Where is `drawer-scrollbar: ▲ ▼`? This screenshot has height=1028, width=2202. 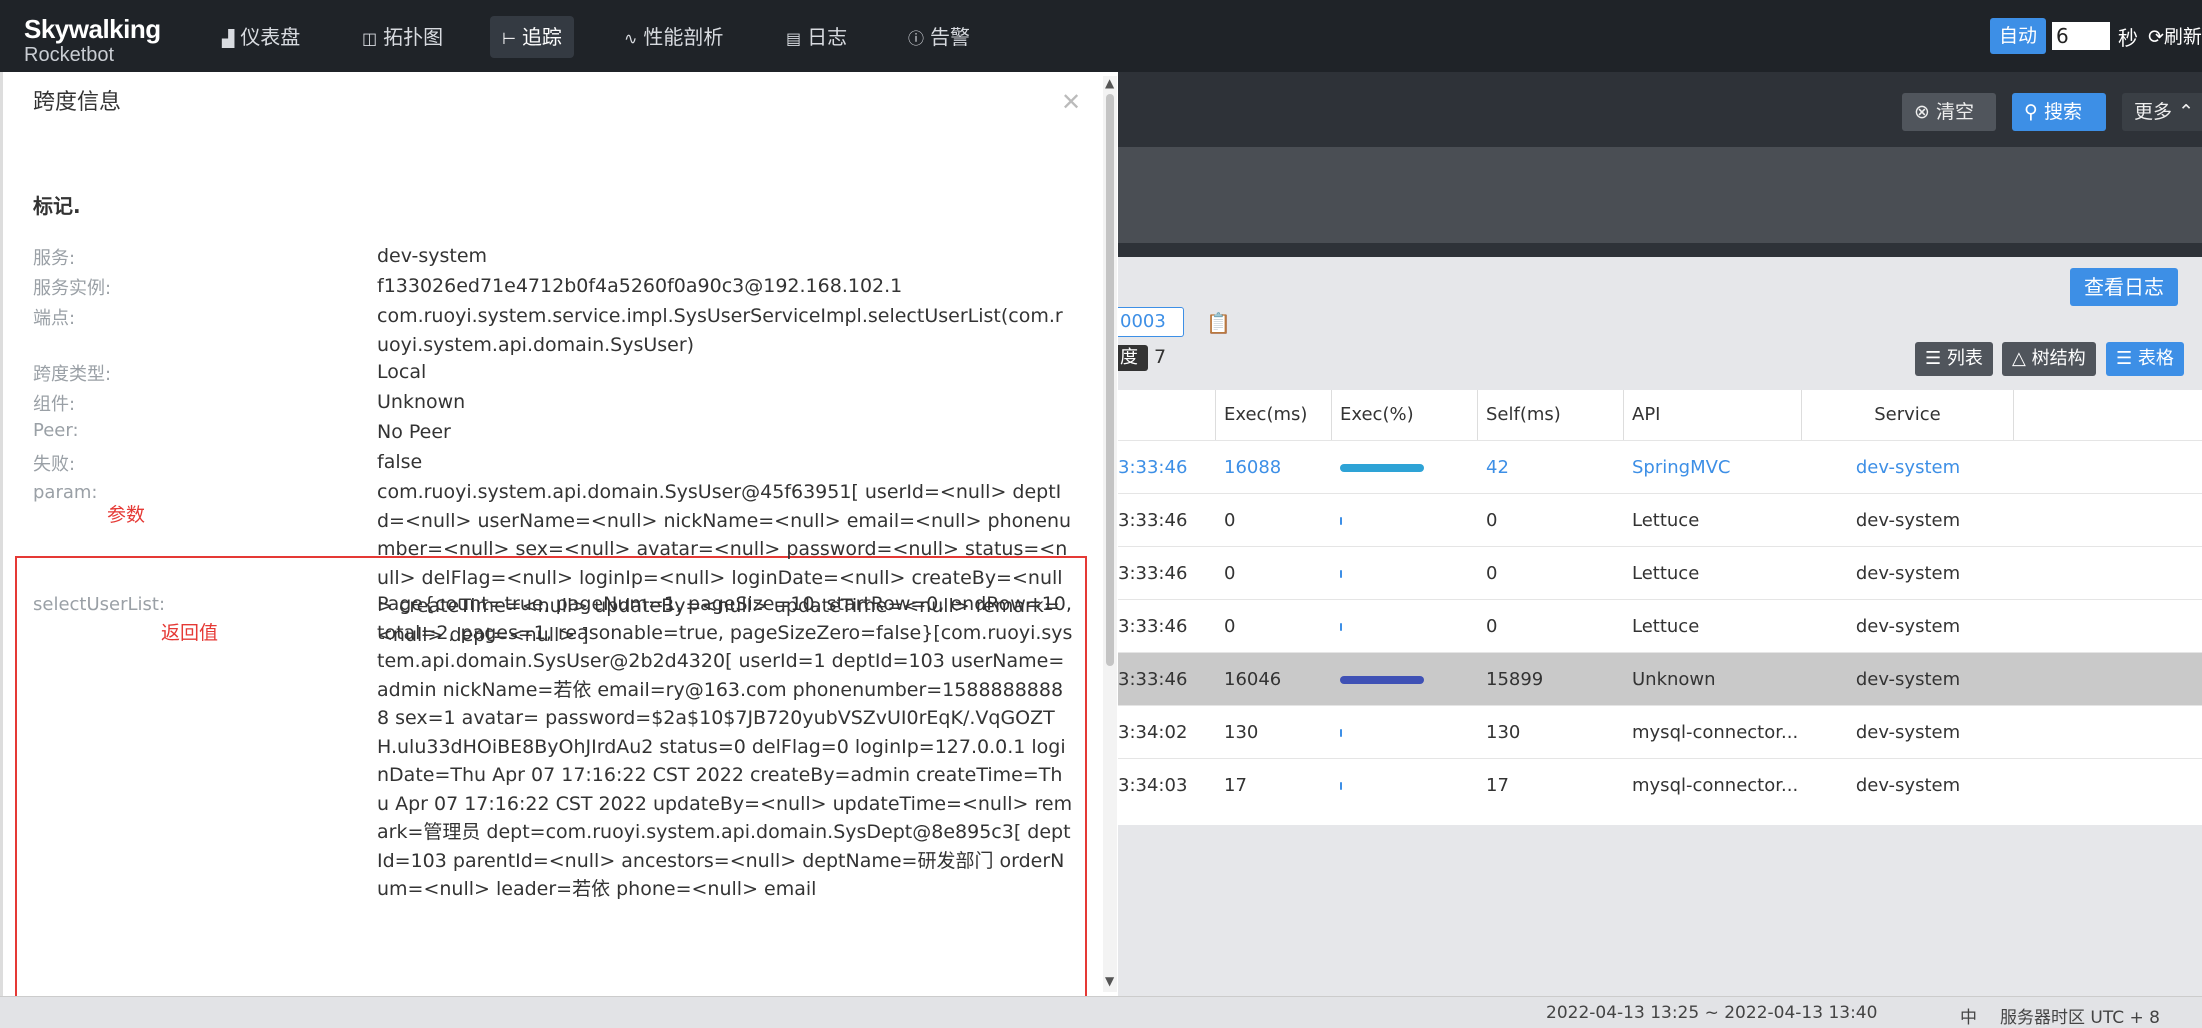 drawer-scrollbar: ▲ ▼ is located at coordinates (1110, 534).